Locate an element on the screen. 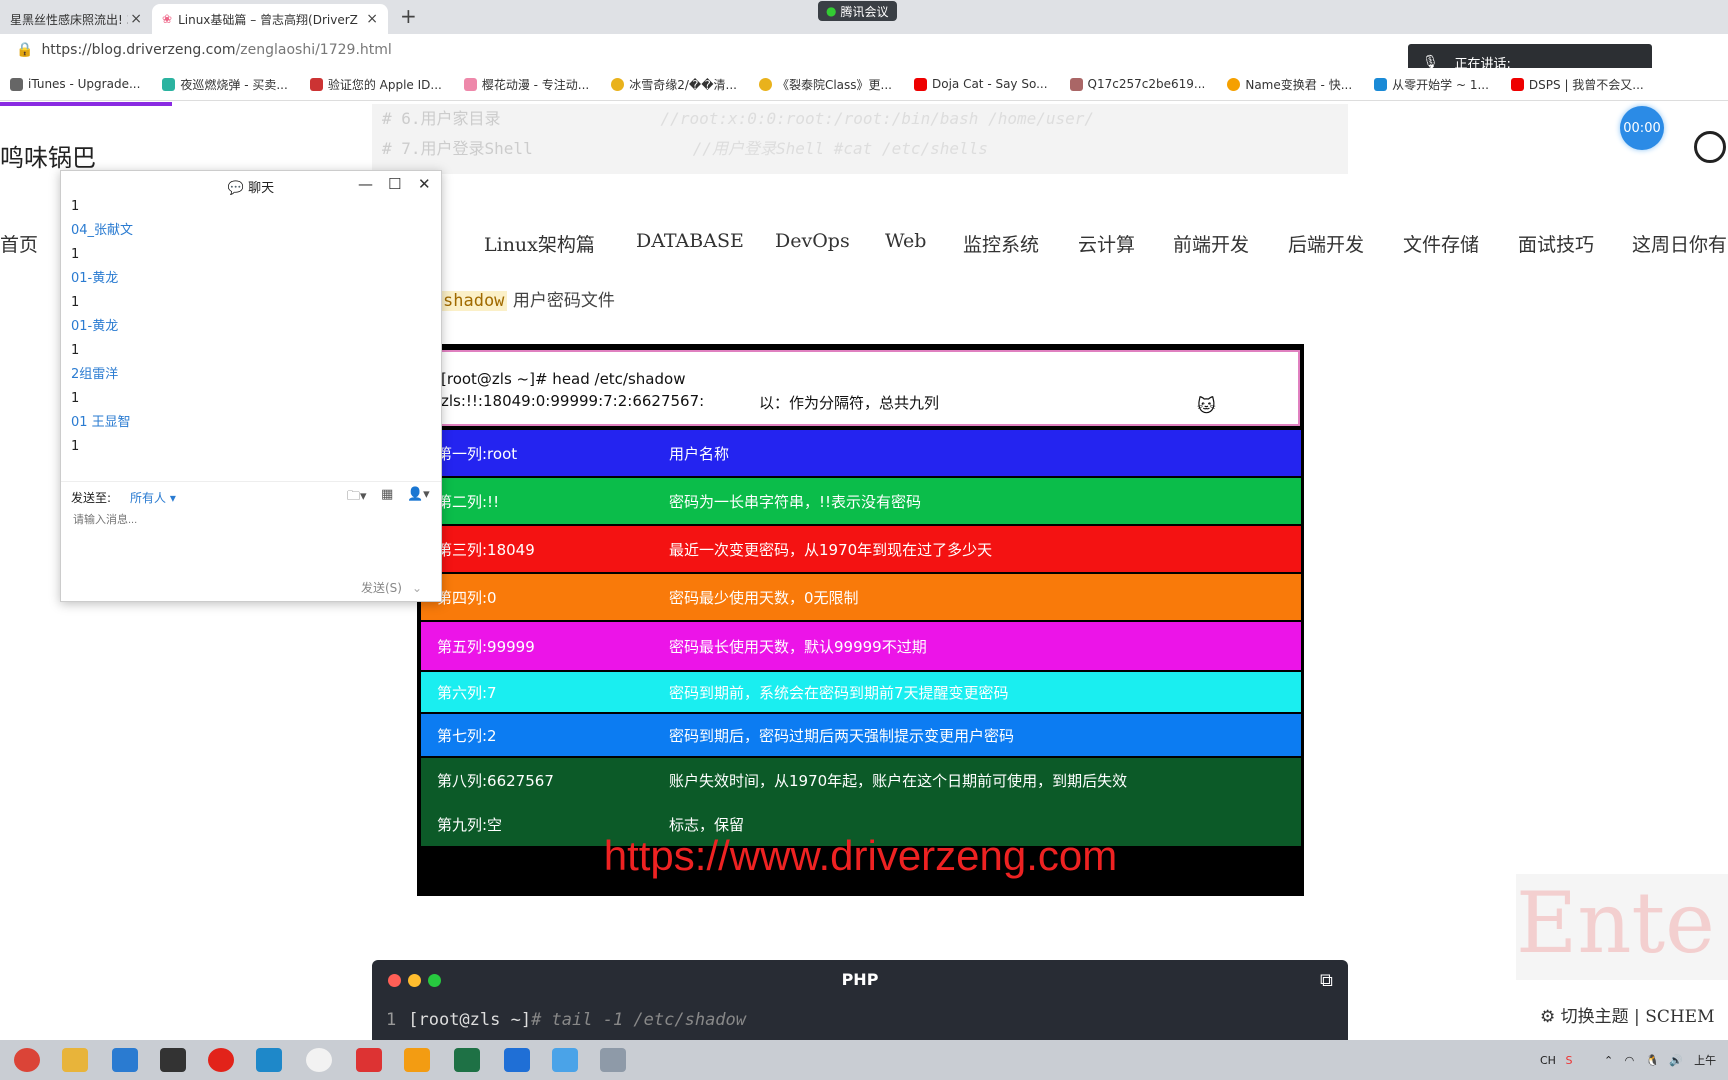 The height and width of the screenshot is (1080, 1728). send-button-label: 发送(S) is located at coordinates (381, 588).